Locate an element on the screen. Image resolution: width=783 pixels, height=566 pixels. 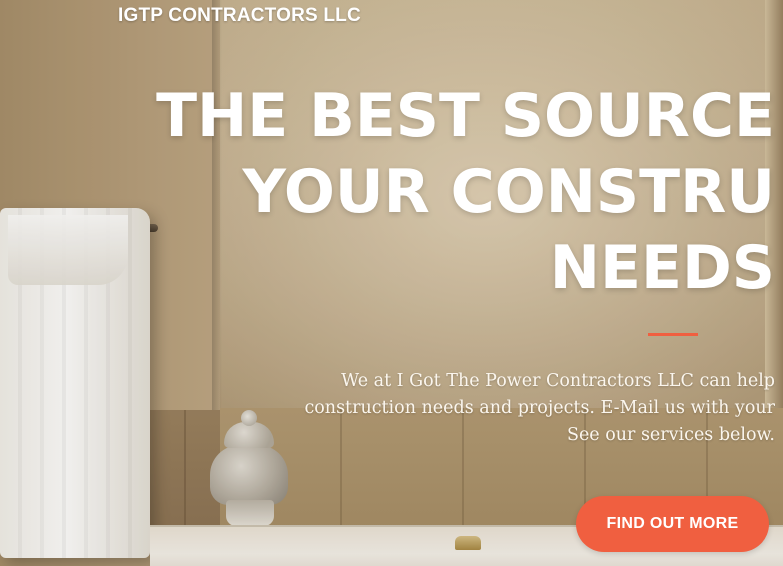
hero-lead-line-3: See our services below. is located at coordinates (670, 435).